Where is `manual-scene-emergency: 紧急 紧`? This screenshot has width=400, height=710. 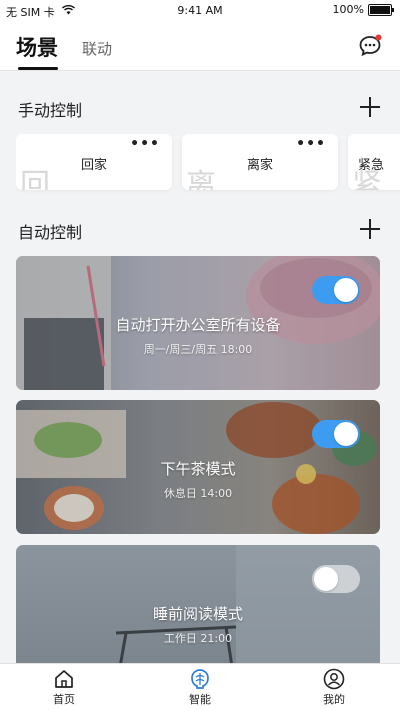 manual-scene-emergency: 紧急 紧 is located at coordinates (374, 162).